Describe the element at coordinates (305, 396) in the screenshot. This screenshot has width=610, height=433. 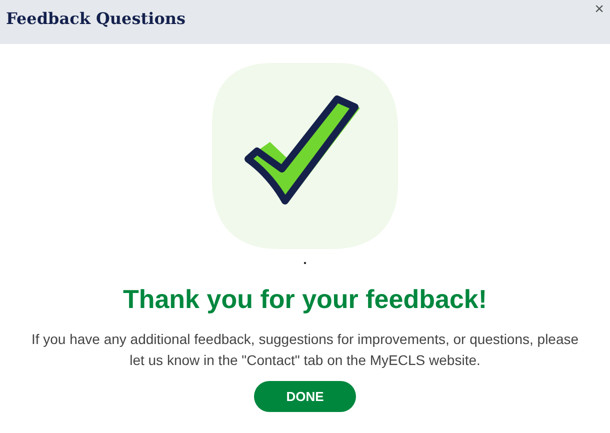
I see `done-button: DONE` at that location.